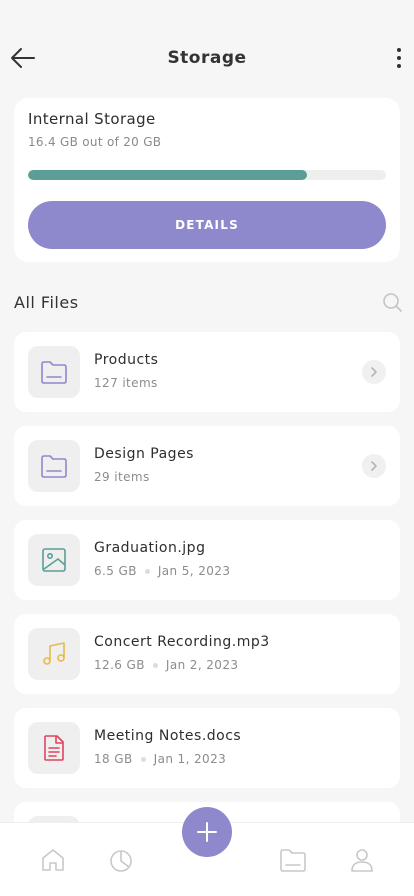  I want to click on storage-usage-text: 16.4 GB out of 20 GB, so click(95, 142).